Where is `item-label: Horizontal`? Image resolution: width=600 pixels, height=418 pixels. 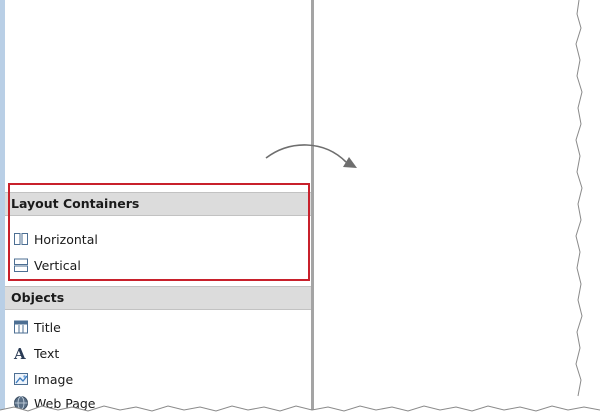 item-label: Horizontal is located at coordinates (66, 239).